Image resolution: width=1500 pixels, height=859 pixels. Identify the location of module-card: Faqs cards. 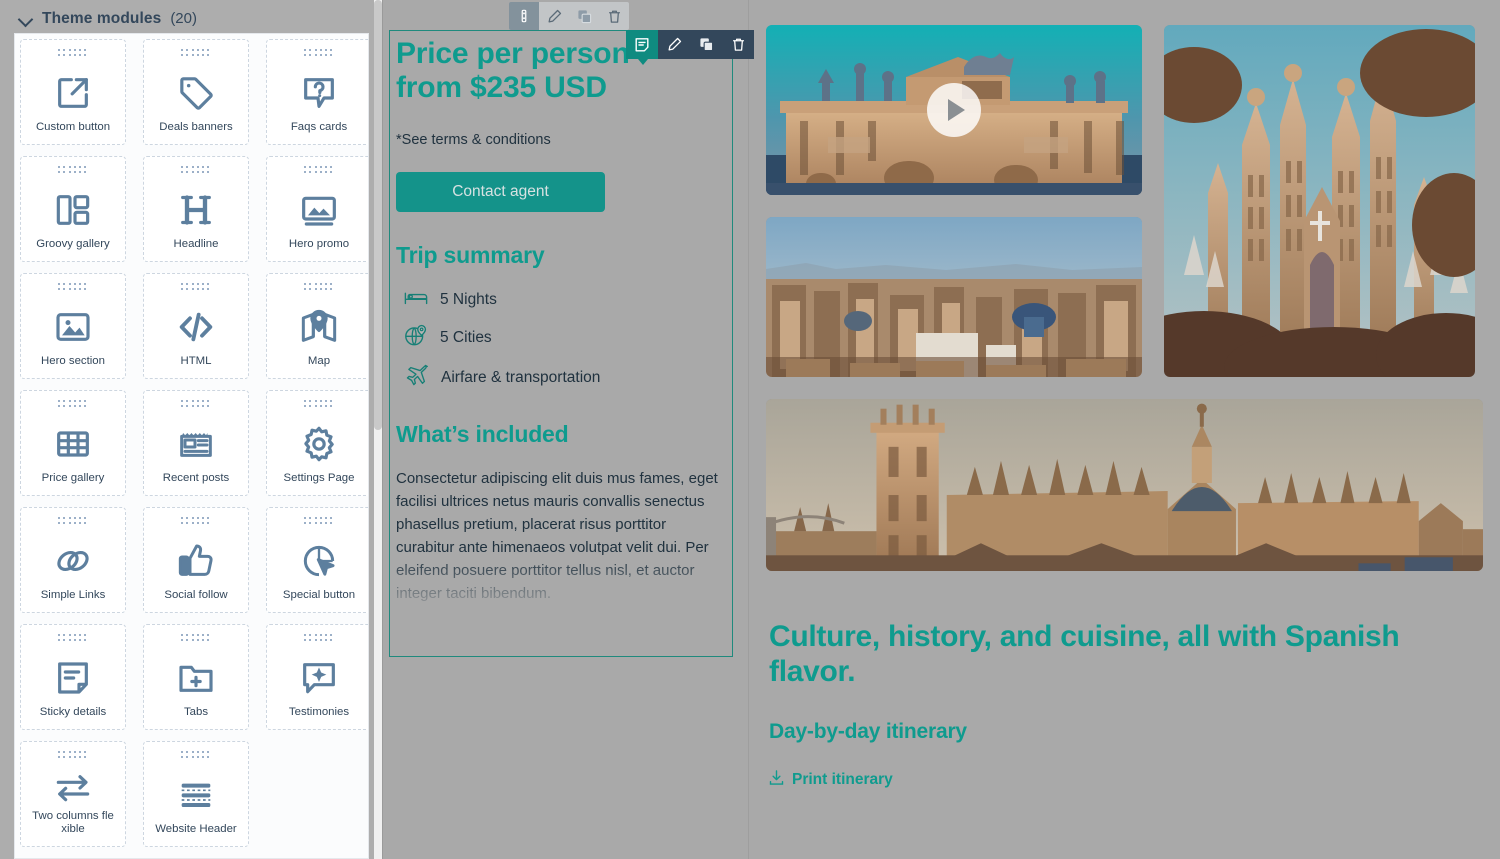
(317, 92).